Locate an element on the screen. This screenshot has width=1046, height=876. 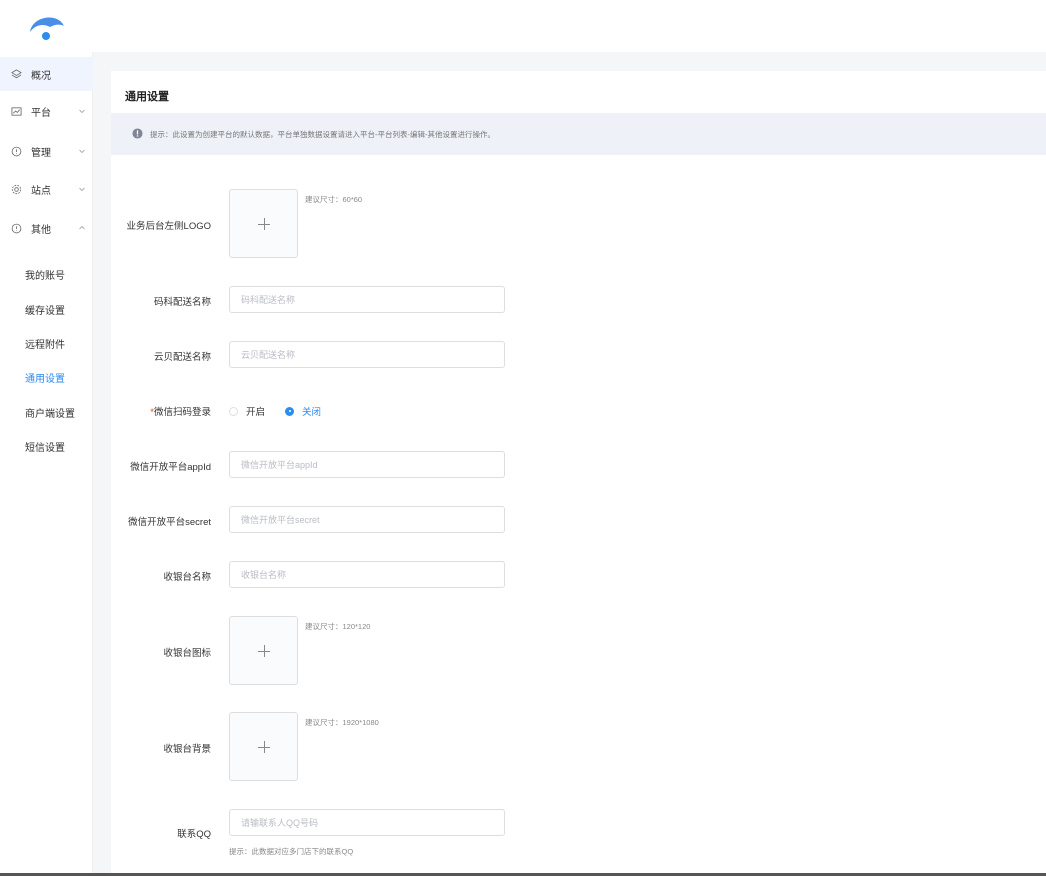
cashier-bg-label: 收银台背景 is located at coordinates (187, 749).